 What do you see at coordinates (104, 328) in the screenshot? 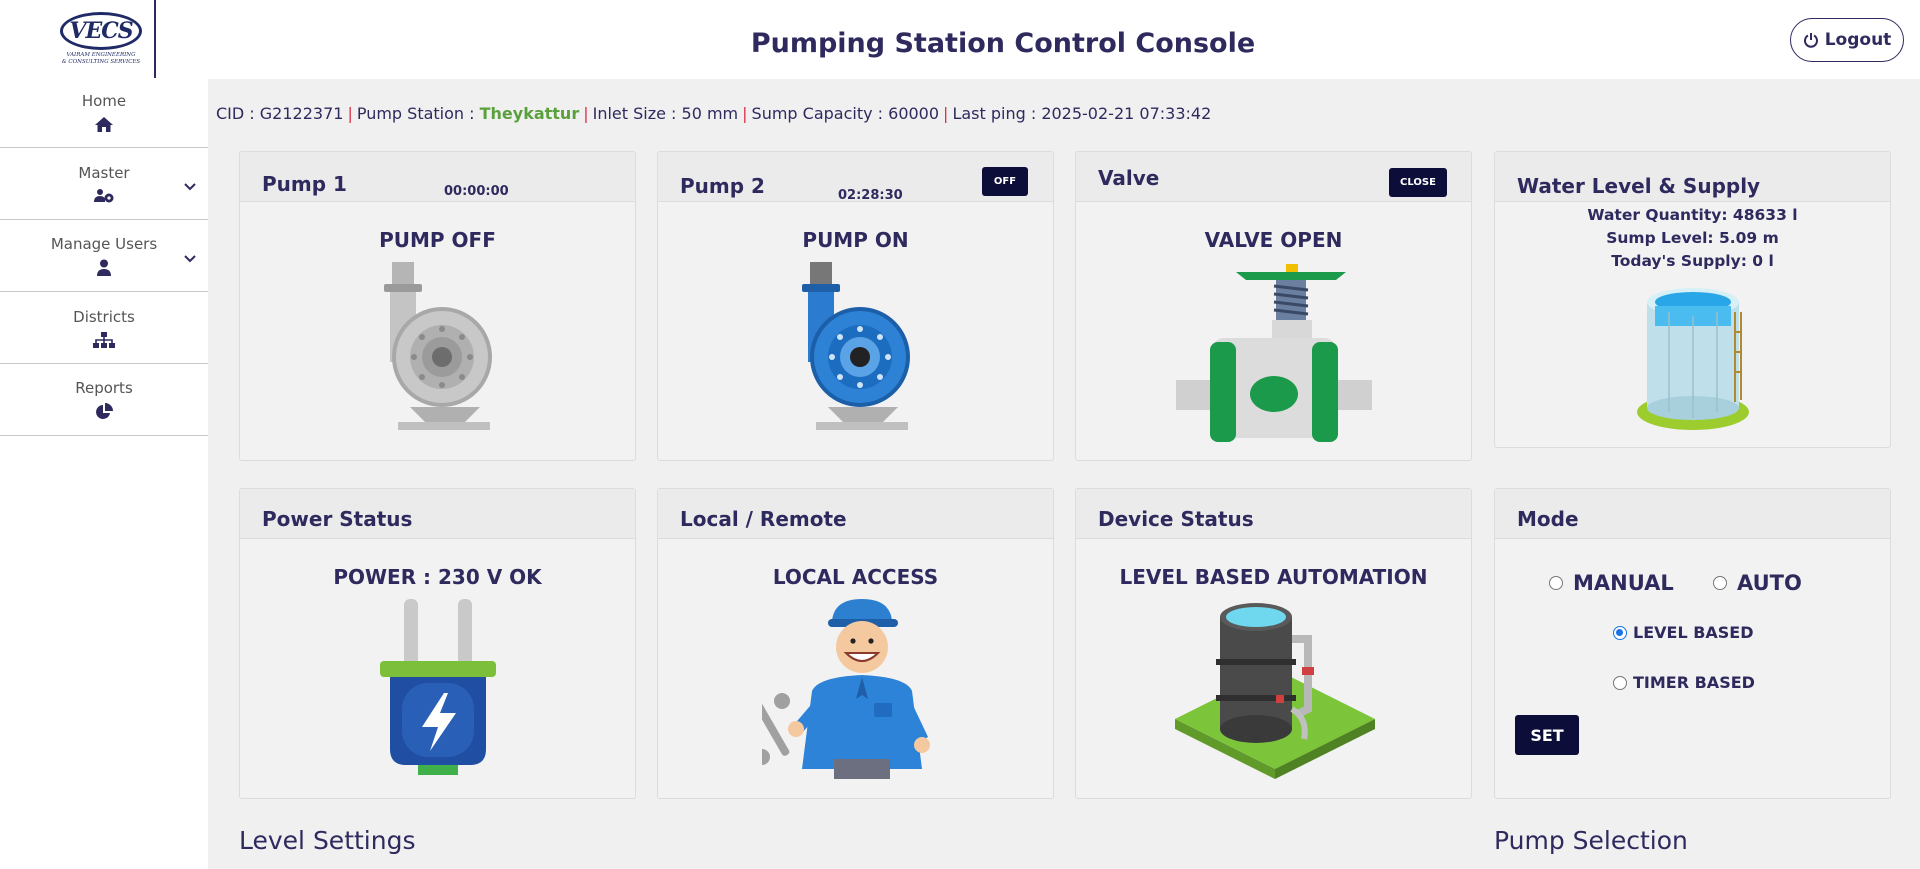
I see `sidebar-item-districts: Districts` at bounding box center [104, 328].